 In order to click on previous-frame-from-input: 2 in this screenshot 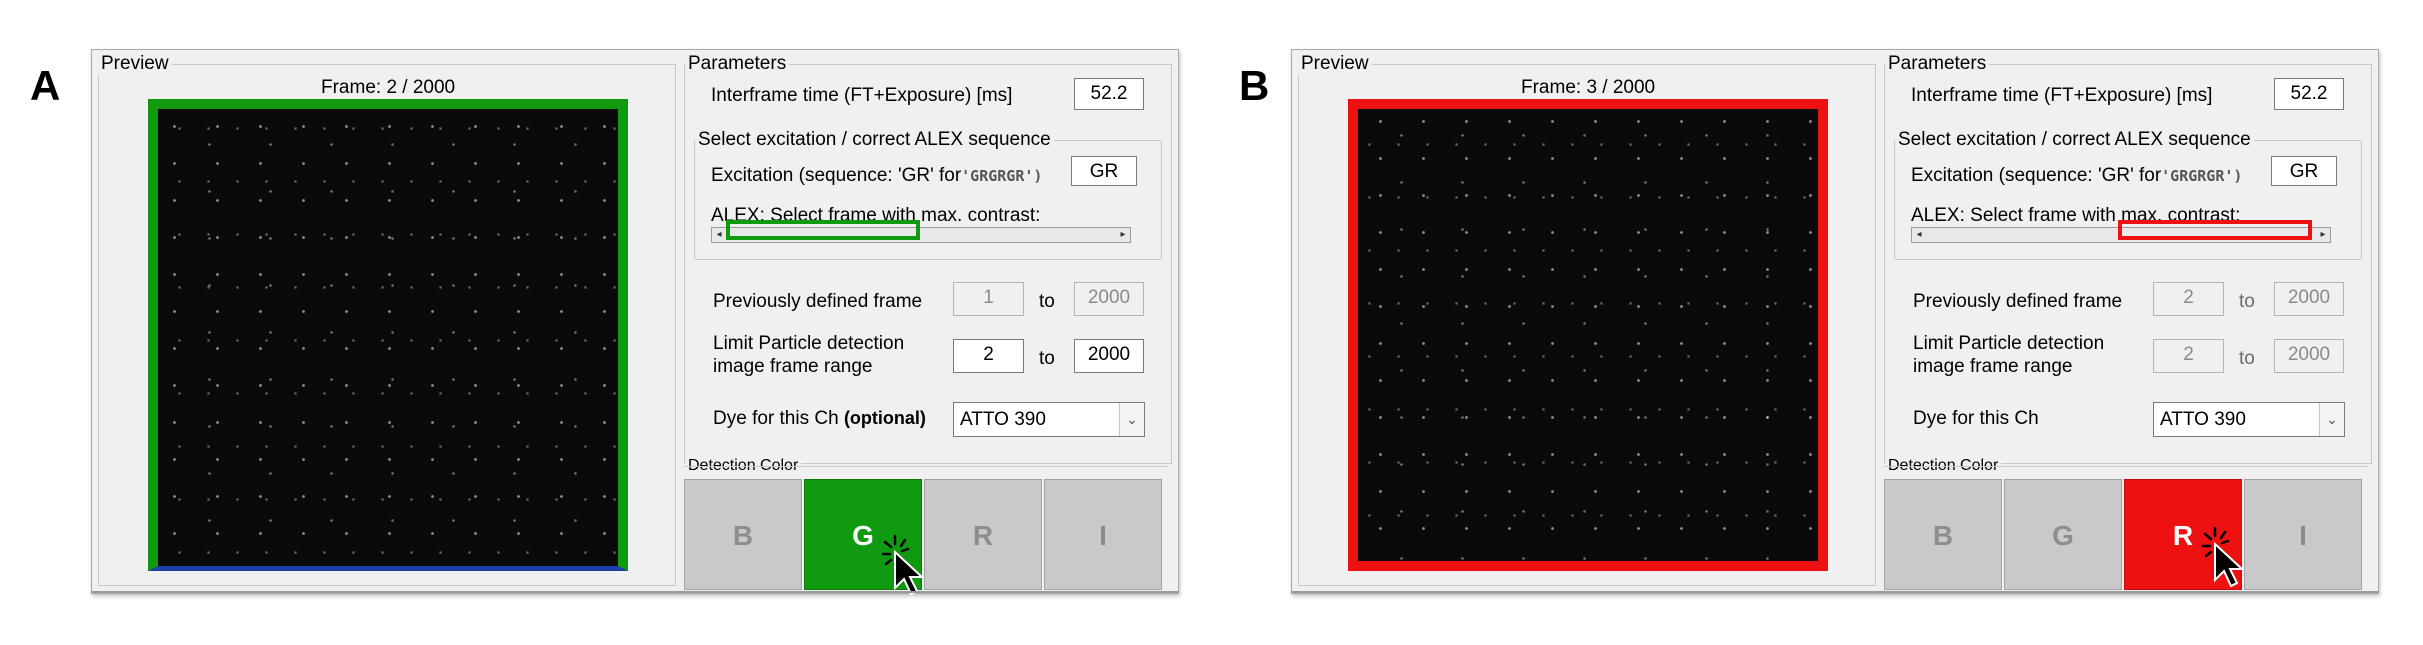, I will do `click(2188, 299)`.